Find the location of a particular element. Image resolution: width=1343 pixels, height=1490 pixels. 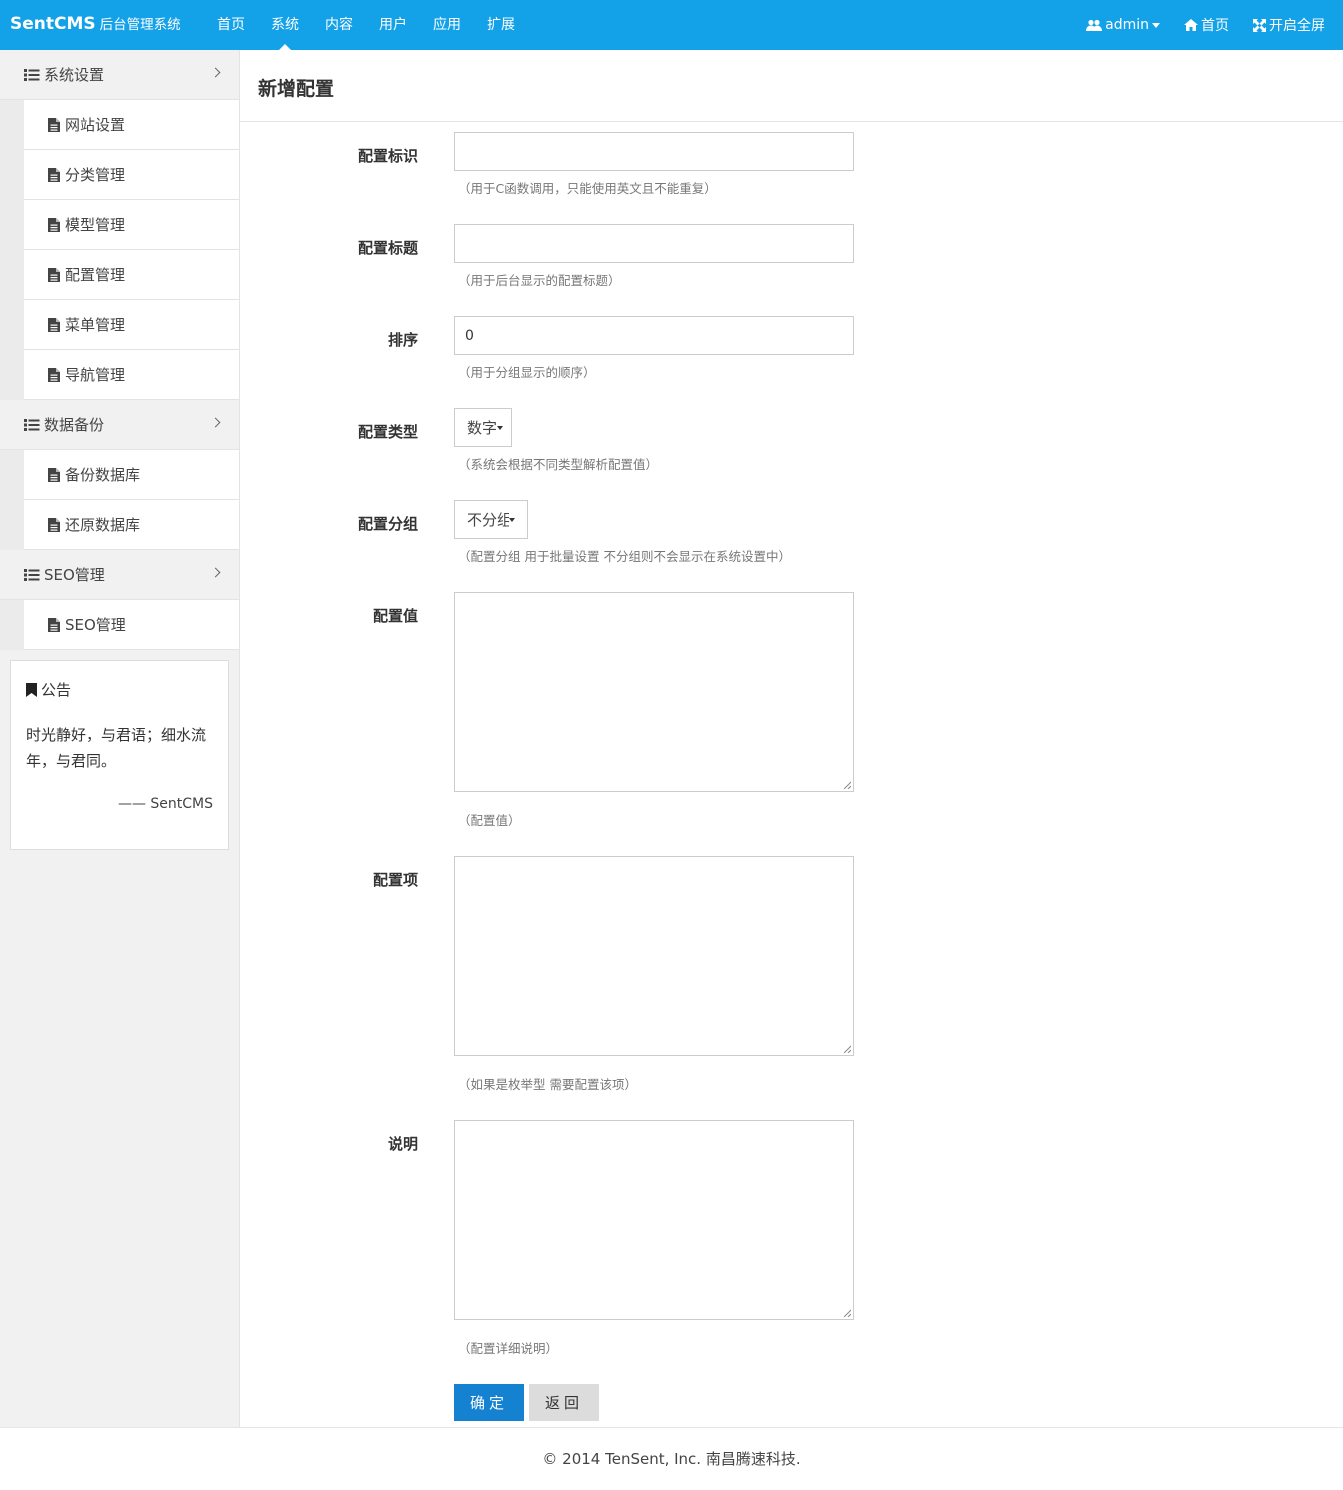

user-menu: admin is located at coordinates (1123, 25).